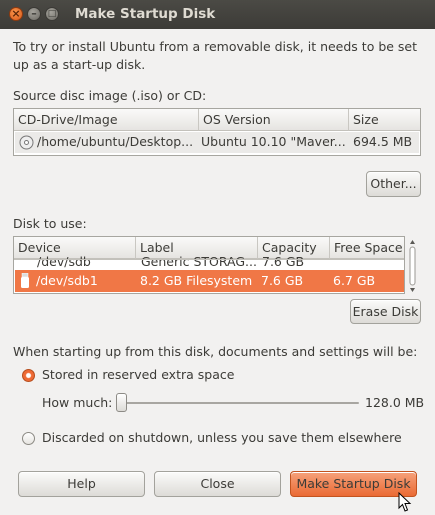  What do you see at coordinates (50, 223) in the screenshot?
I see `disk-label: Disk to use:` at bounding box center [50, 223].